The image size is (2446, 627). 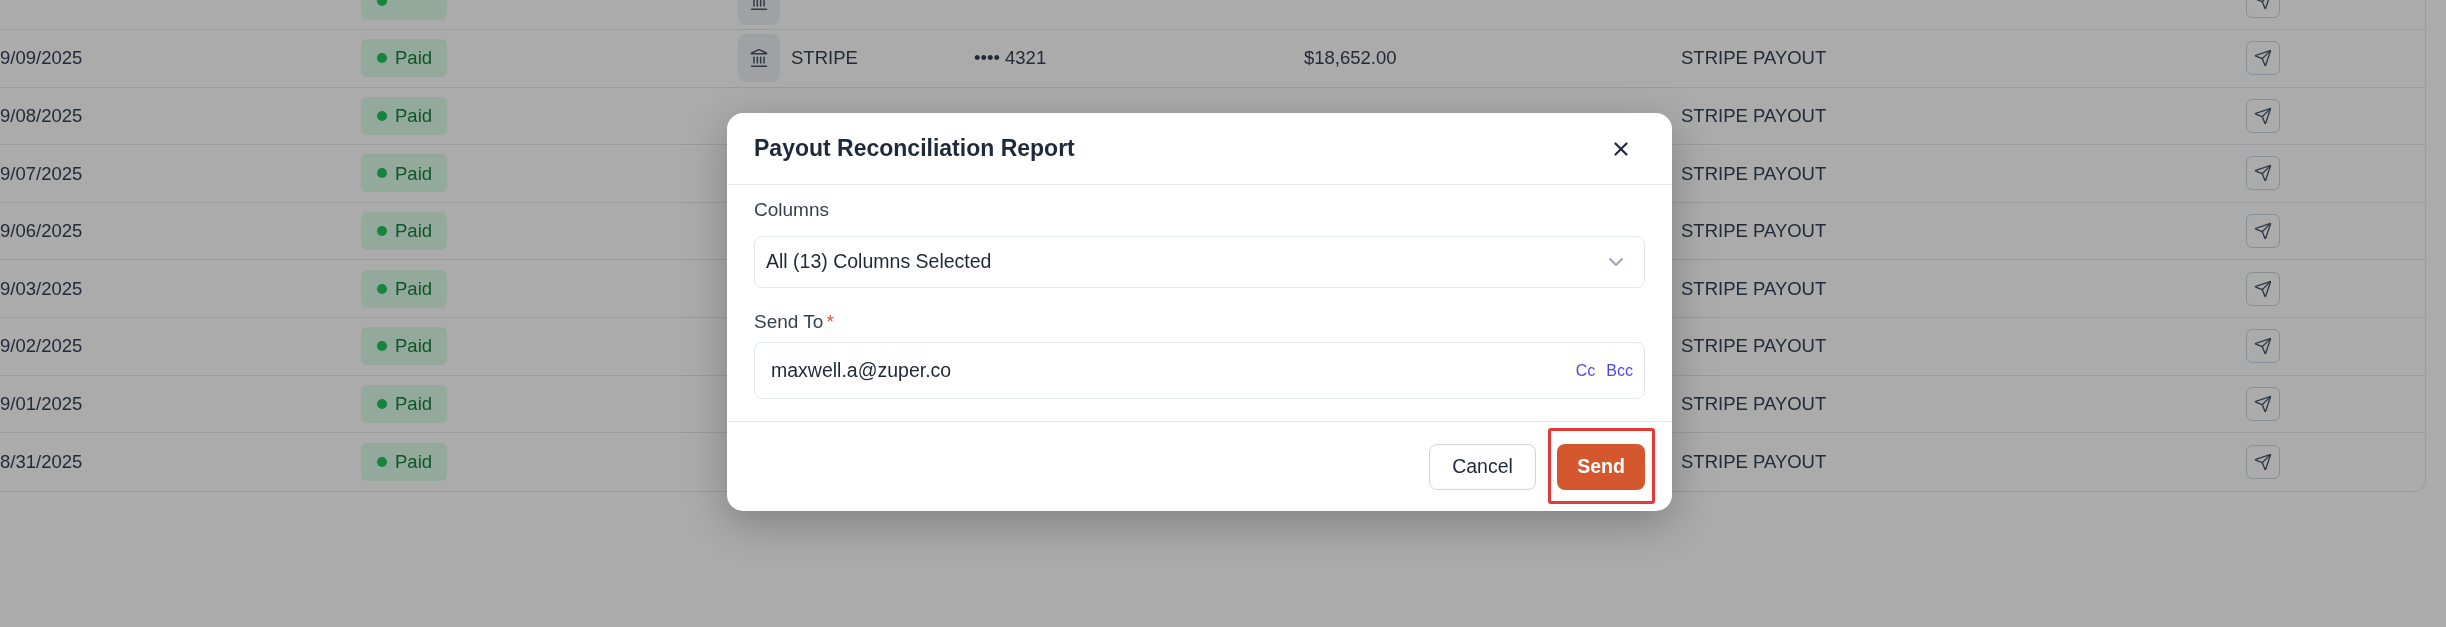 What do you see at coordinates (1199, 262) in the screenshot?
I see `columns-select: All (13) Columns Selected` at bounding box center [1199, 262].